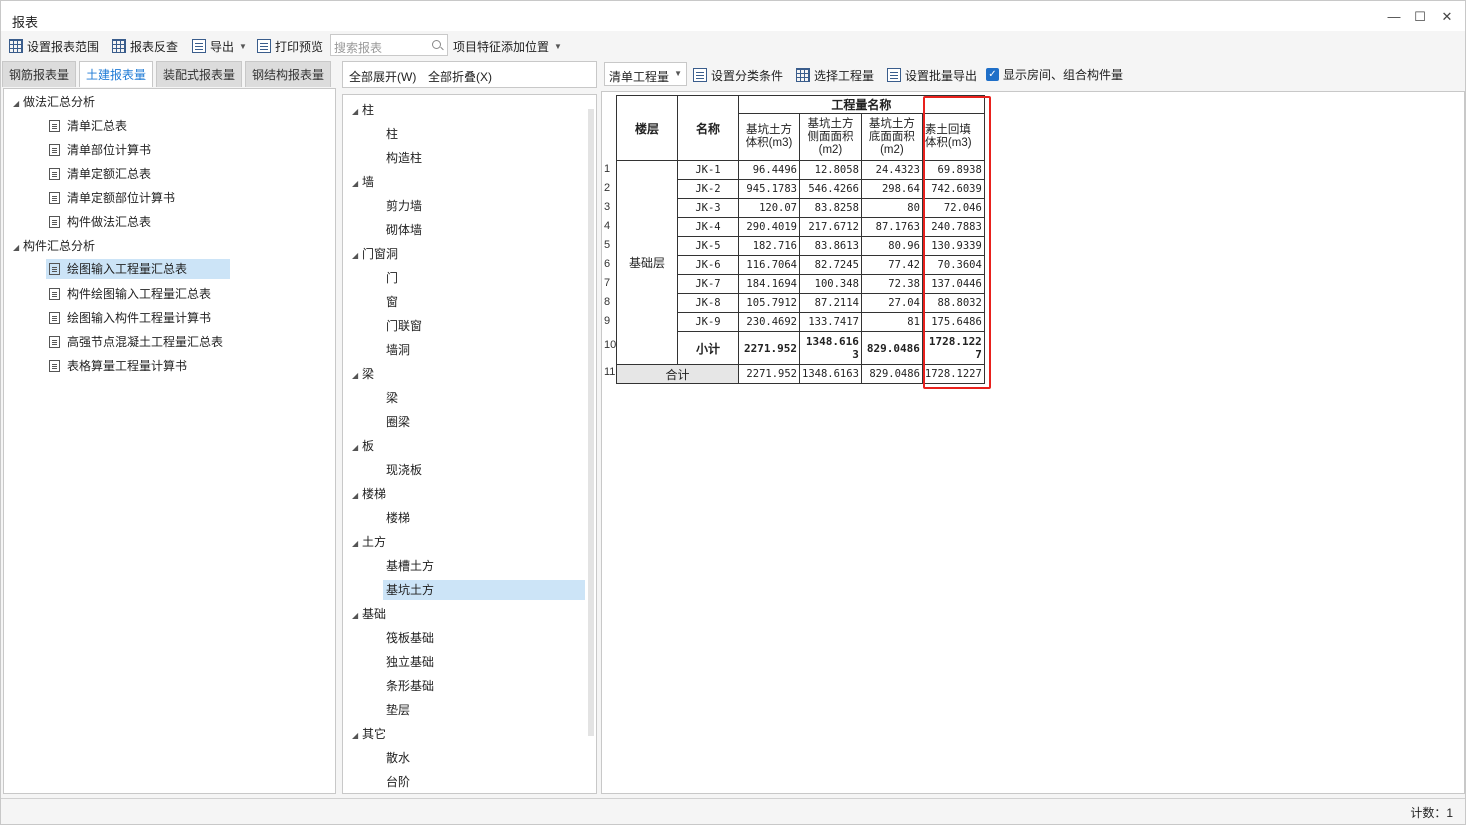 This screenshot has height=825, width=1466. What do you see at coordinates (112, 198) in the screenshot?
I see `tree-item: 清单定额部位计算书` at bounding box center [112, 198].